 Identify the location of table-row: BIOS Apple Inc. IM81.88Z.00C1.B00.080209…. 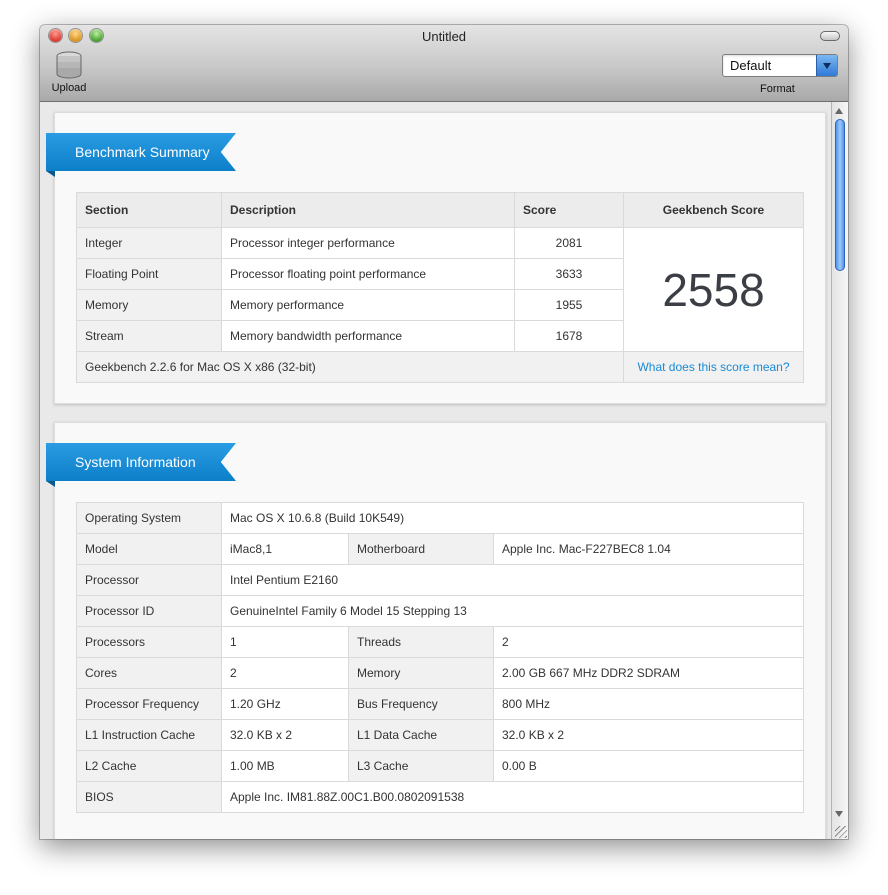
(440, 797).